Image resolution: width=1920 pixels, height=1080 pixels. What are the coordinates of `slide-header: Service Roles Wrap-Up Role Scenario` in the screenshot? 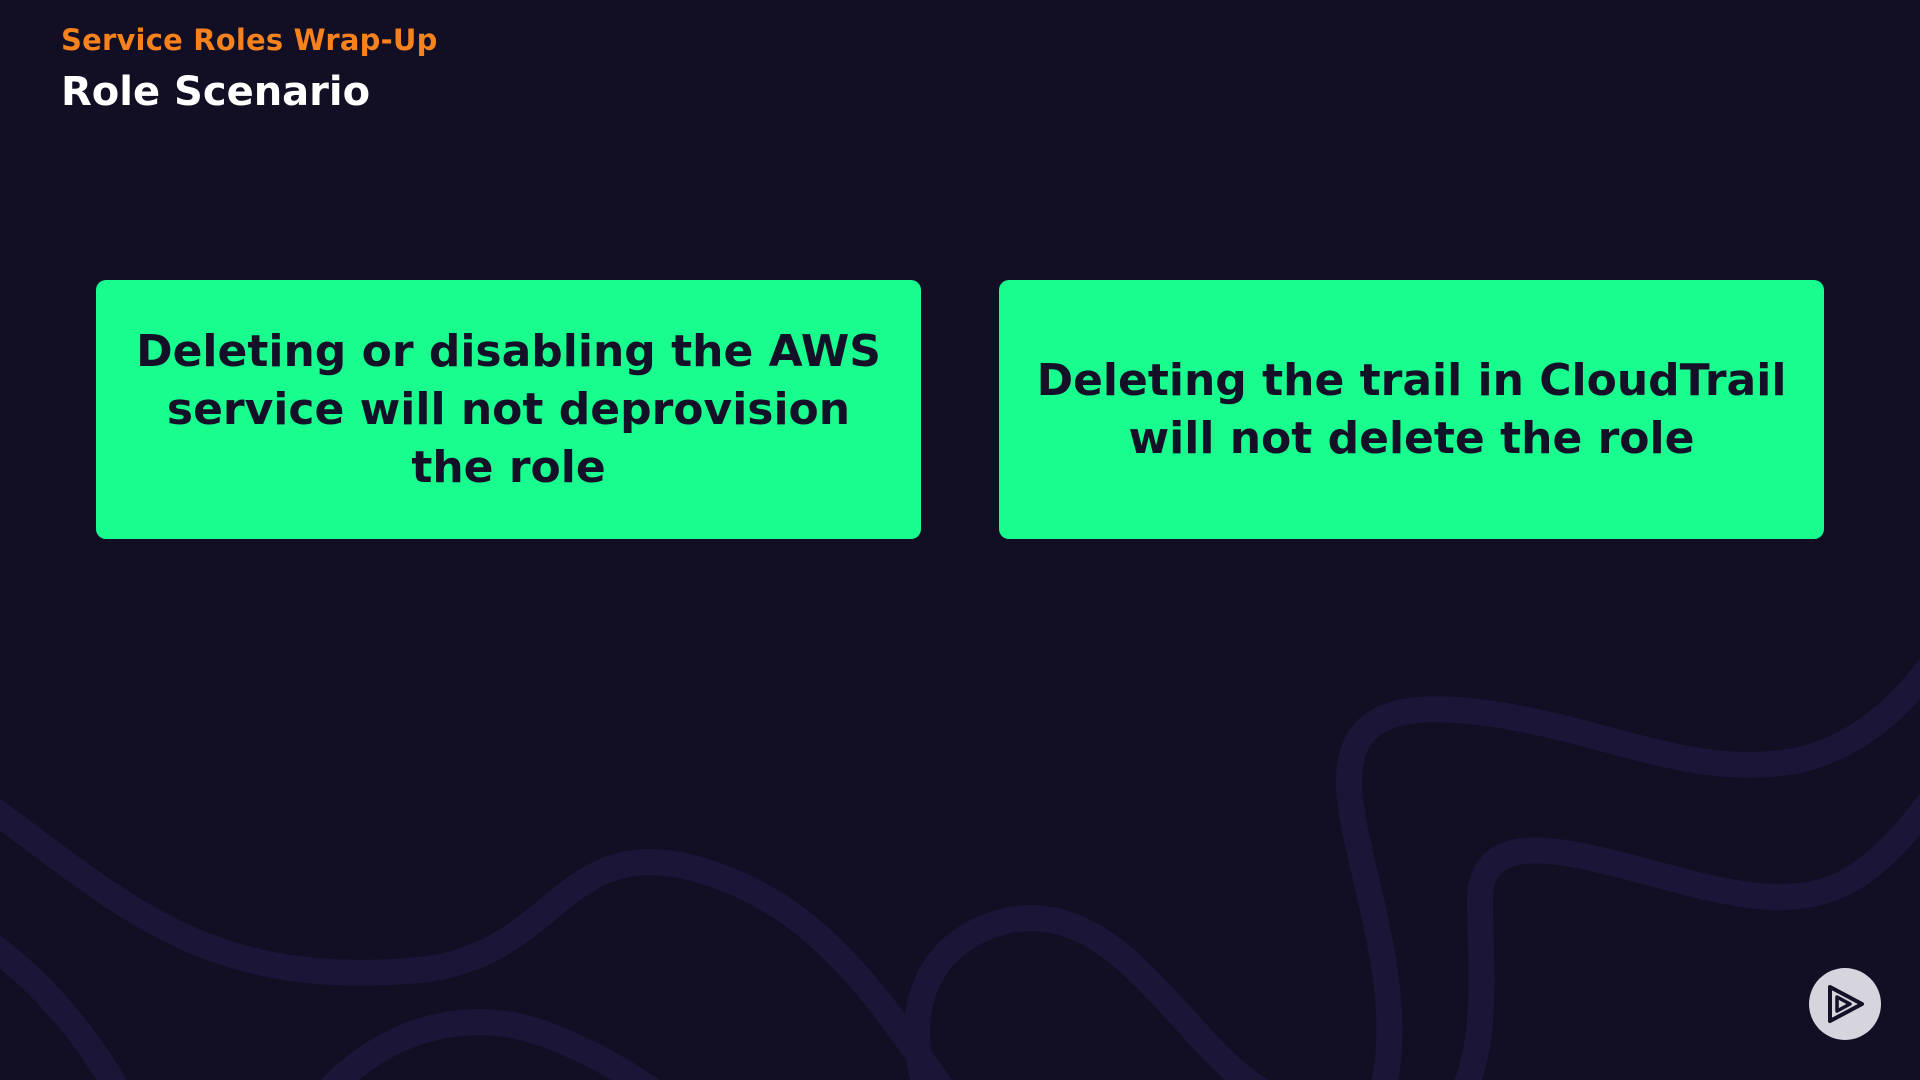 It's located at (249, 70).